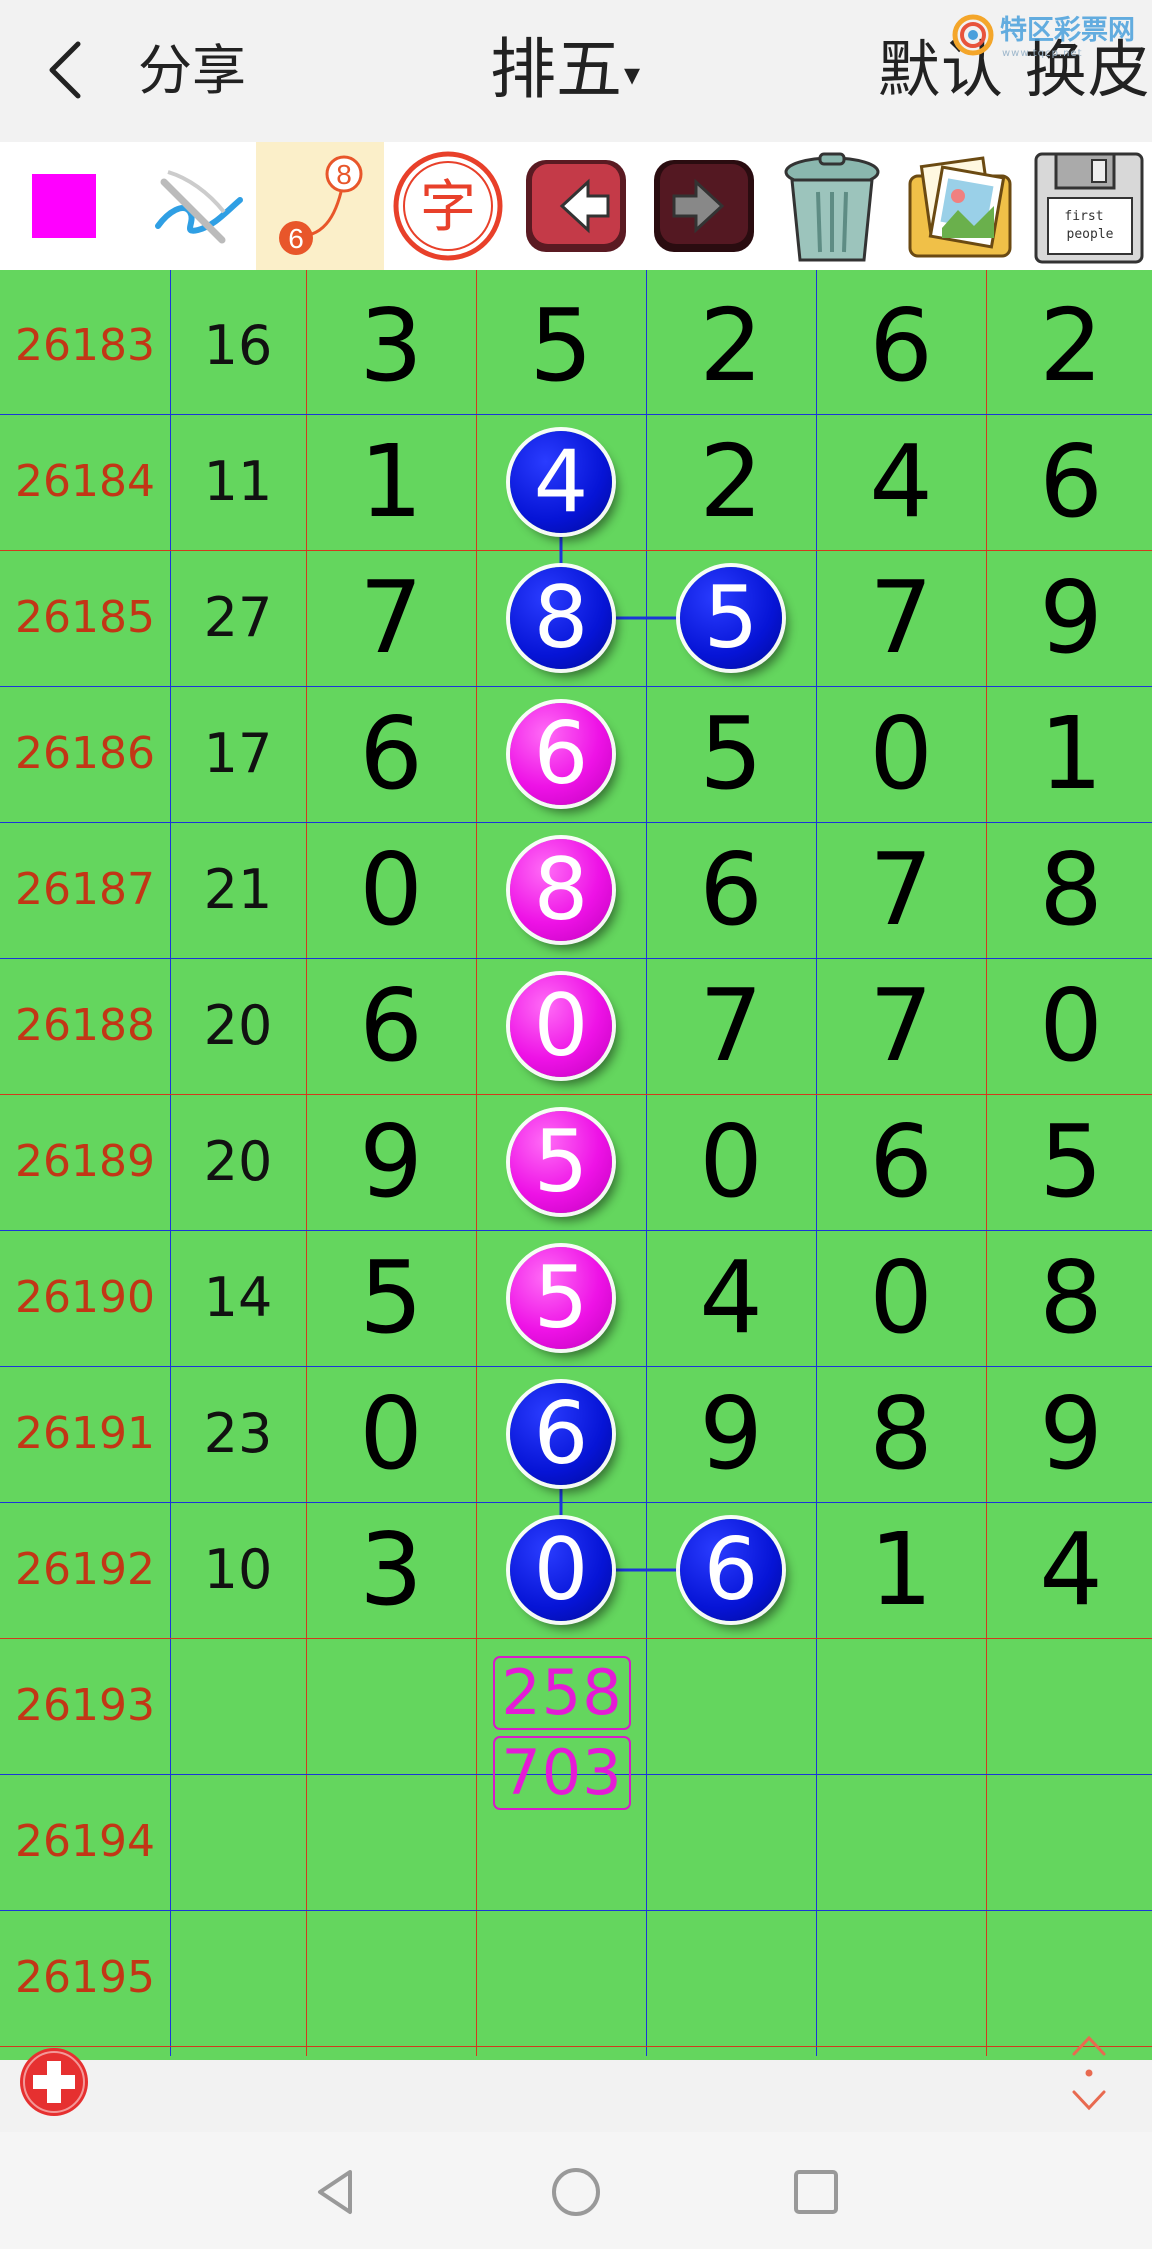 Image resolution: width=1152 pixels, height=2249 pixels. What do you see at coordinates (344, 174) in the screenshot?
I see `connect-tool-top-number: 8` at bounding box center [344, 174].